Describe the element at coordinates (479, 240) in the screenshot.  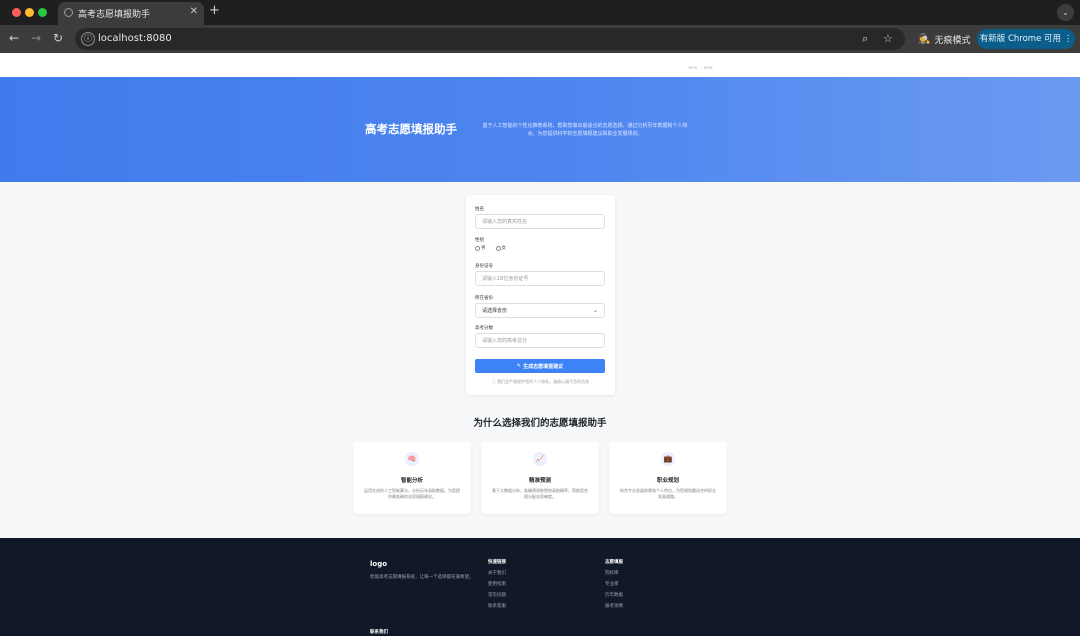
I see `gender-label: 性别` at that location.